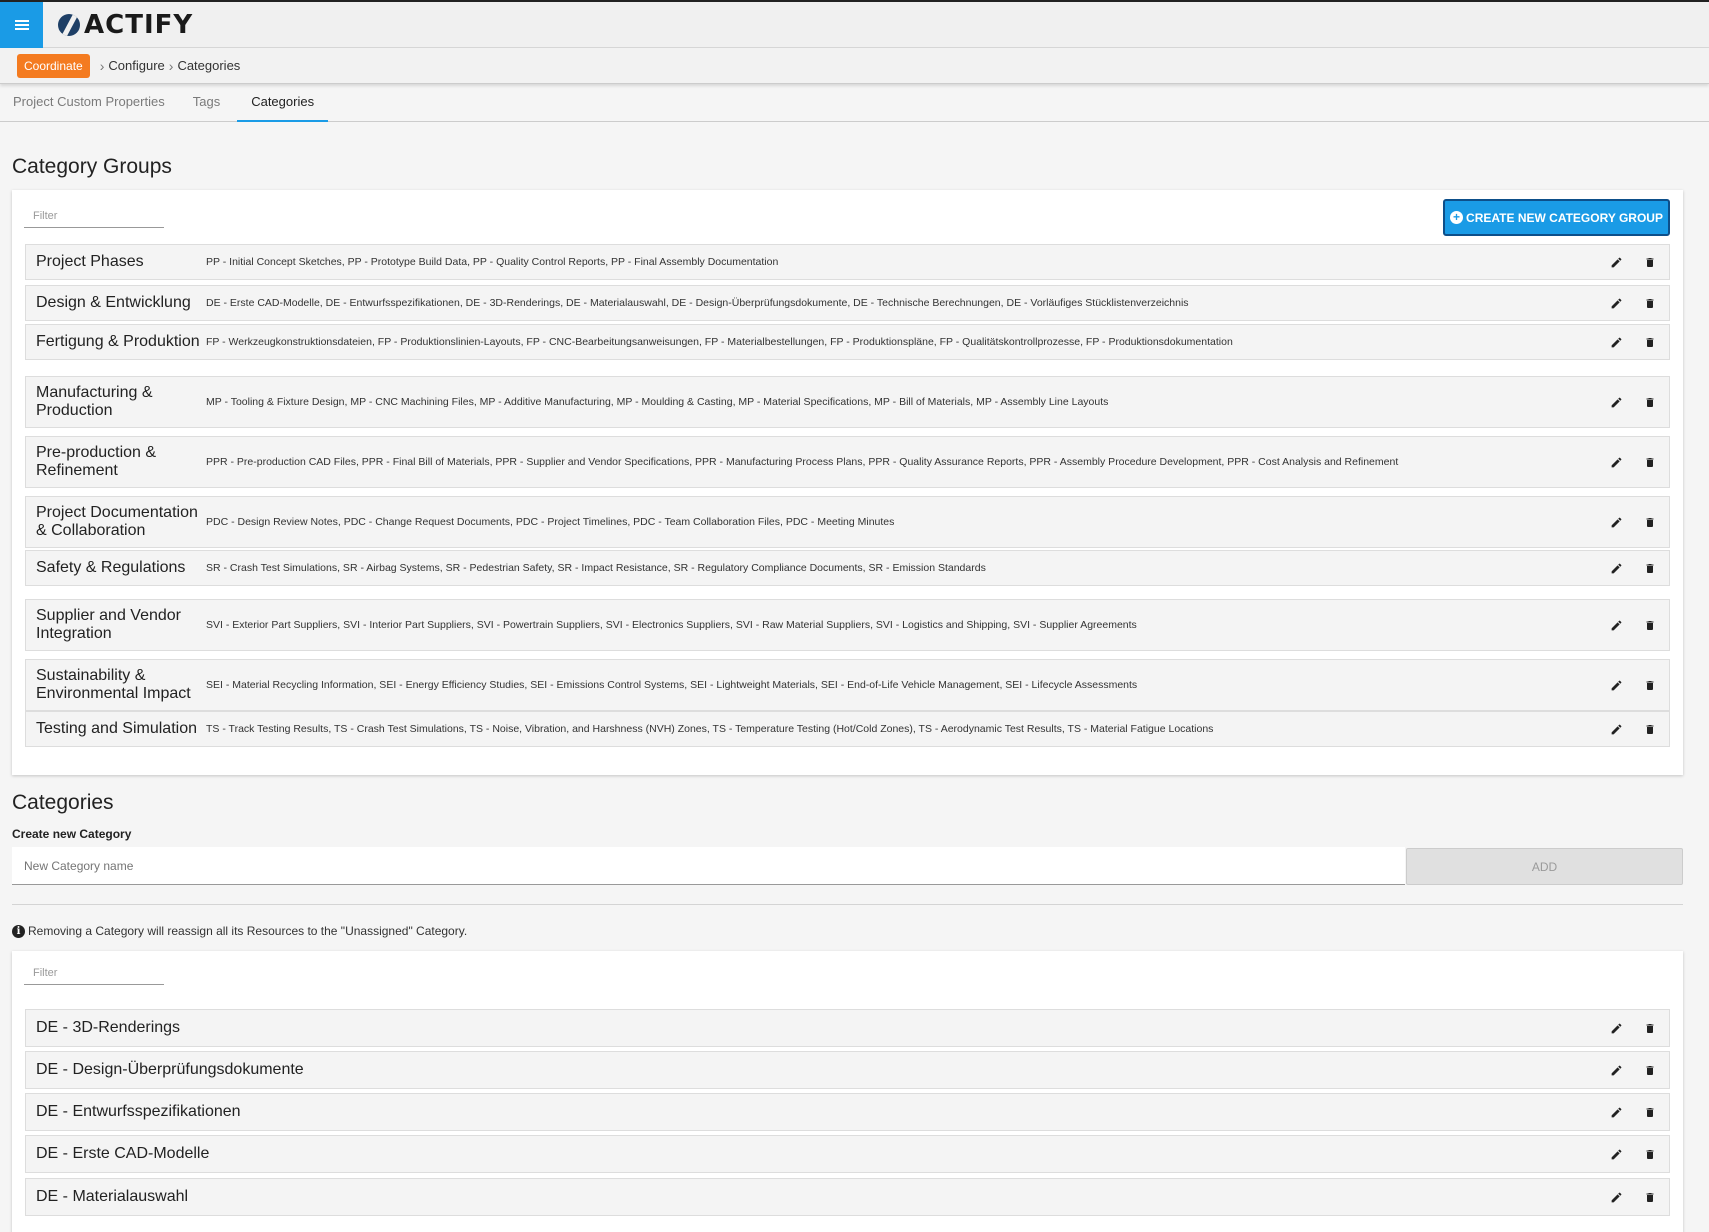  What do you see at coordinates (53, 65) in the screenshot?
I see `breadcrumb-badge-coordinate: Coordinate` at bounding box center [53, 65].